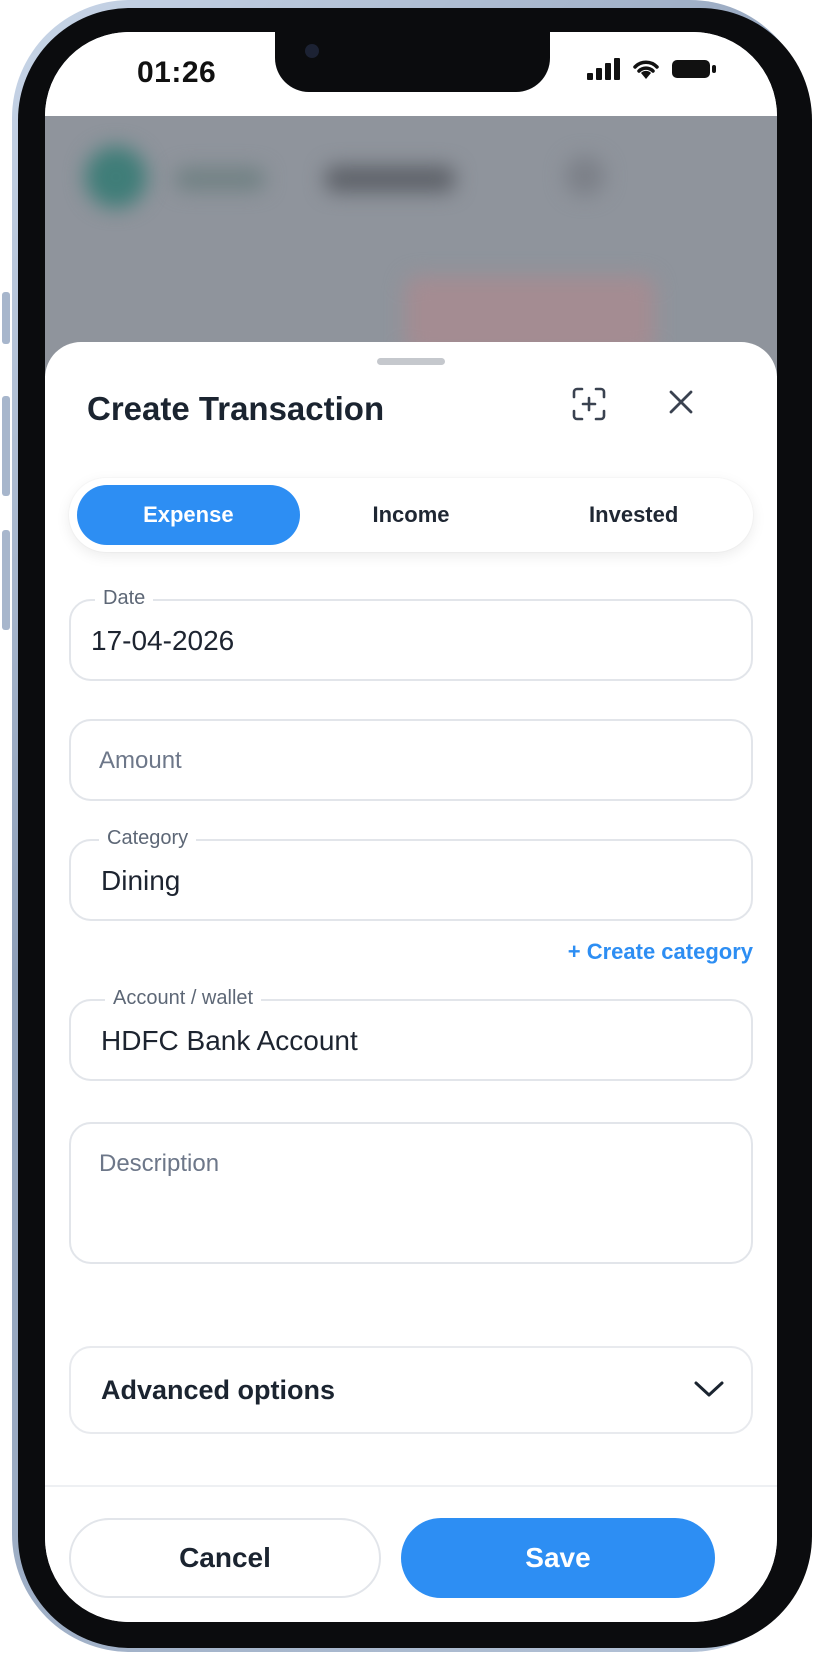 Image resolution: width=814 pixels, height=1656 pixels. Describe the element at coordinates (163, 640) in the screenshot. I see `date-value: 17-04-2026` at that location.